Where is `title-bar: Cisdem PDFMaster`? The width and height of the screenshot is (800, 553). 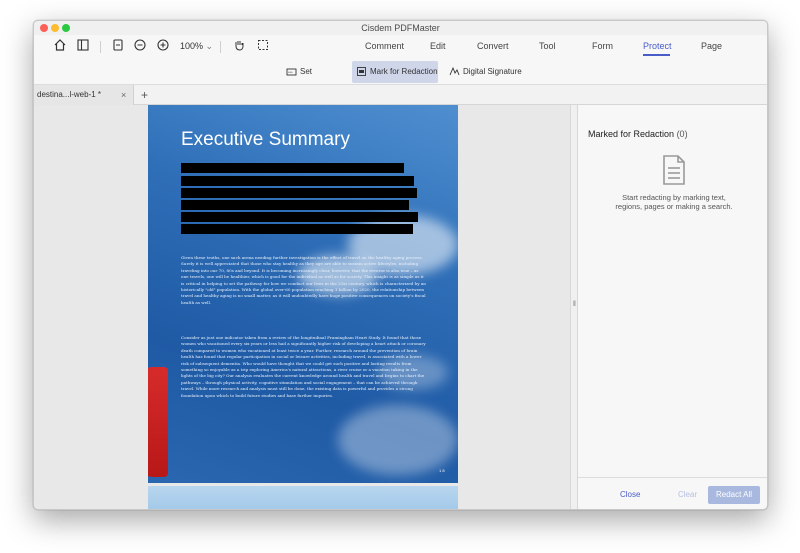 title-bar: Cisdem PDFMaster is located at coordinates (400, 28).